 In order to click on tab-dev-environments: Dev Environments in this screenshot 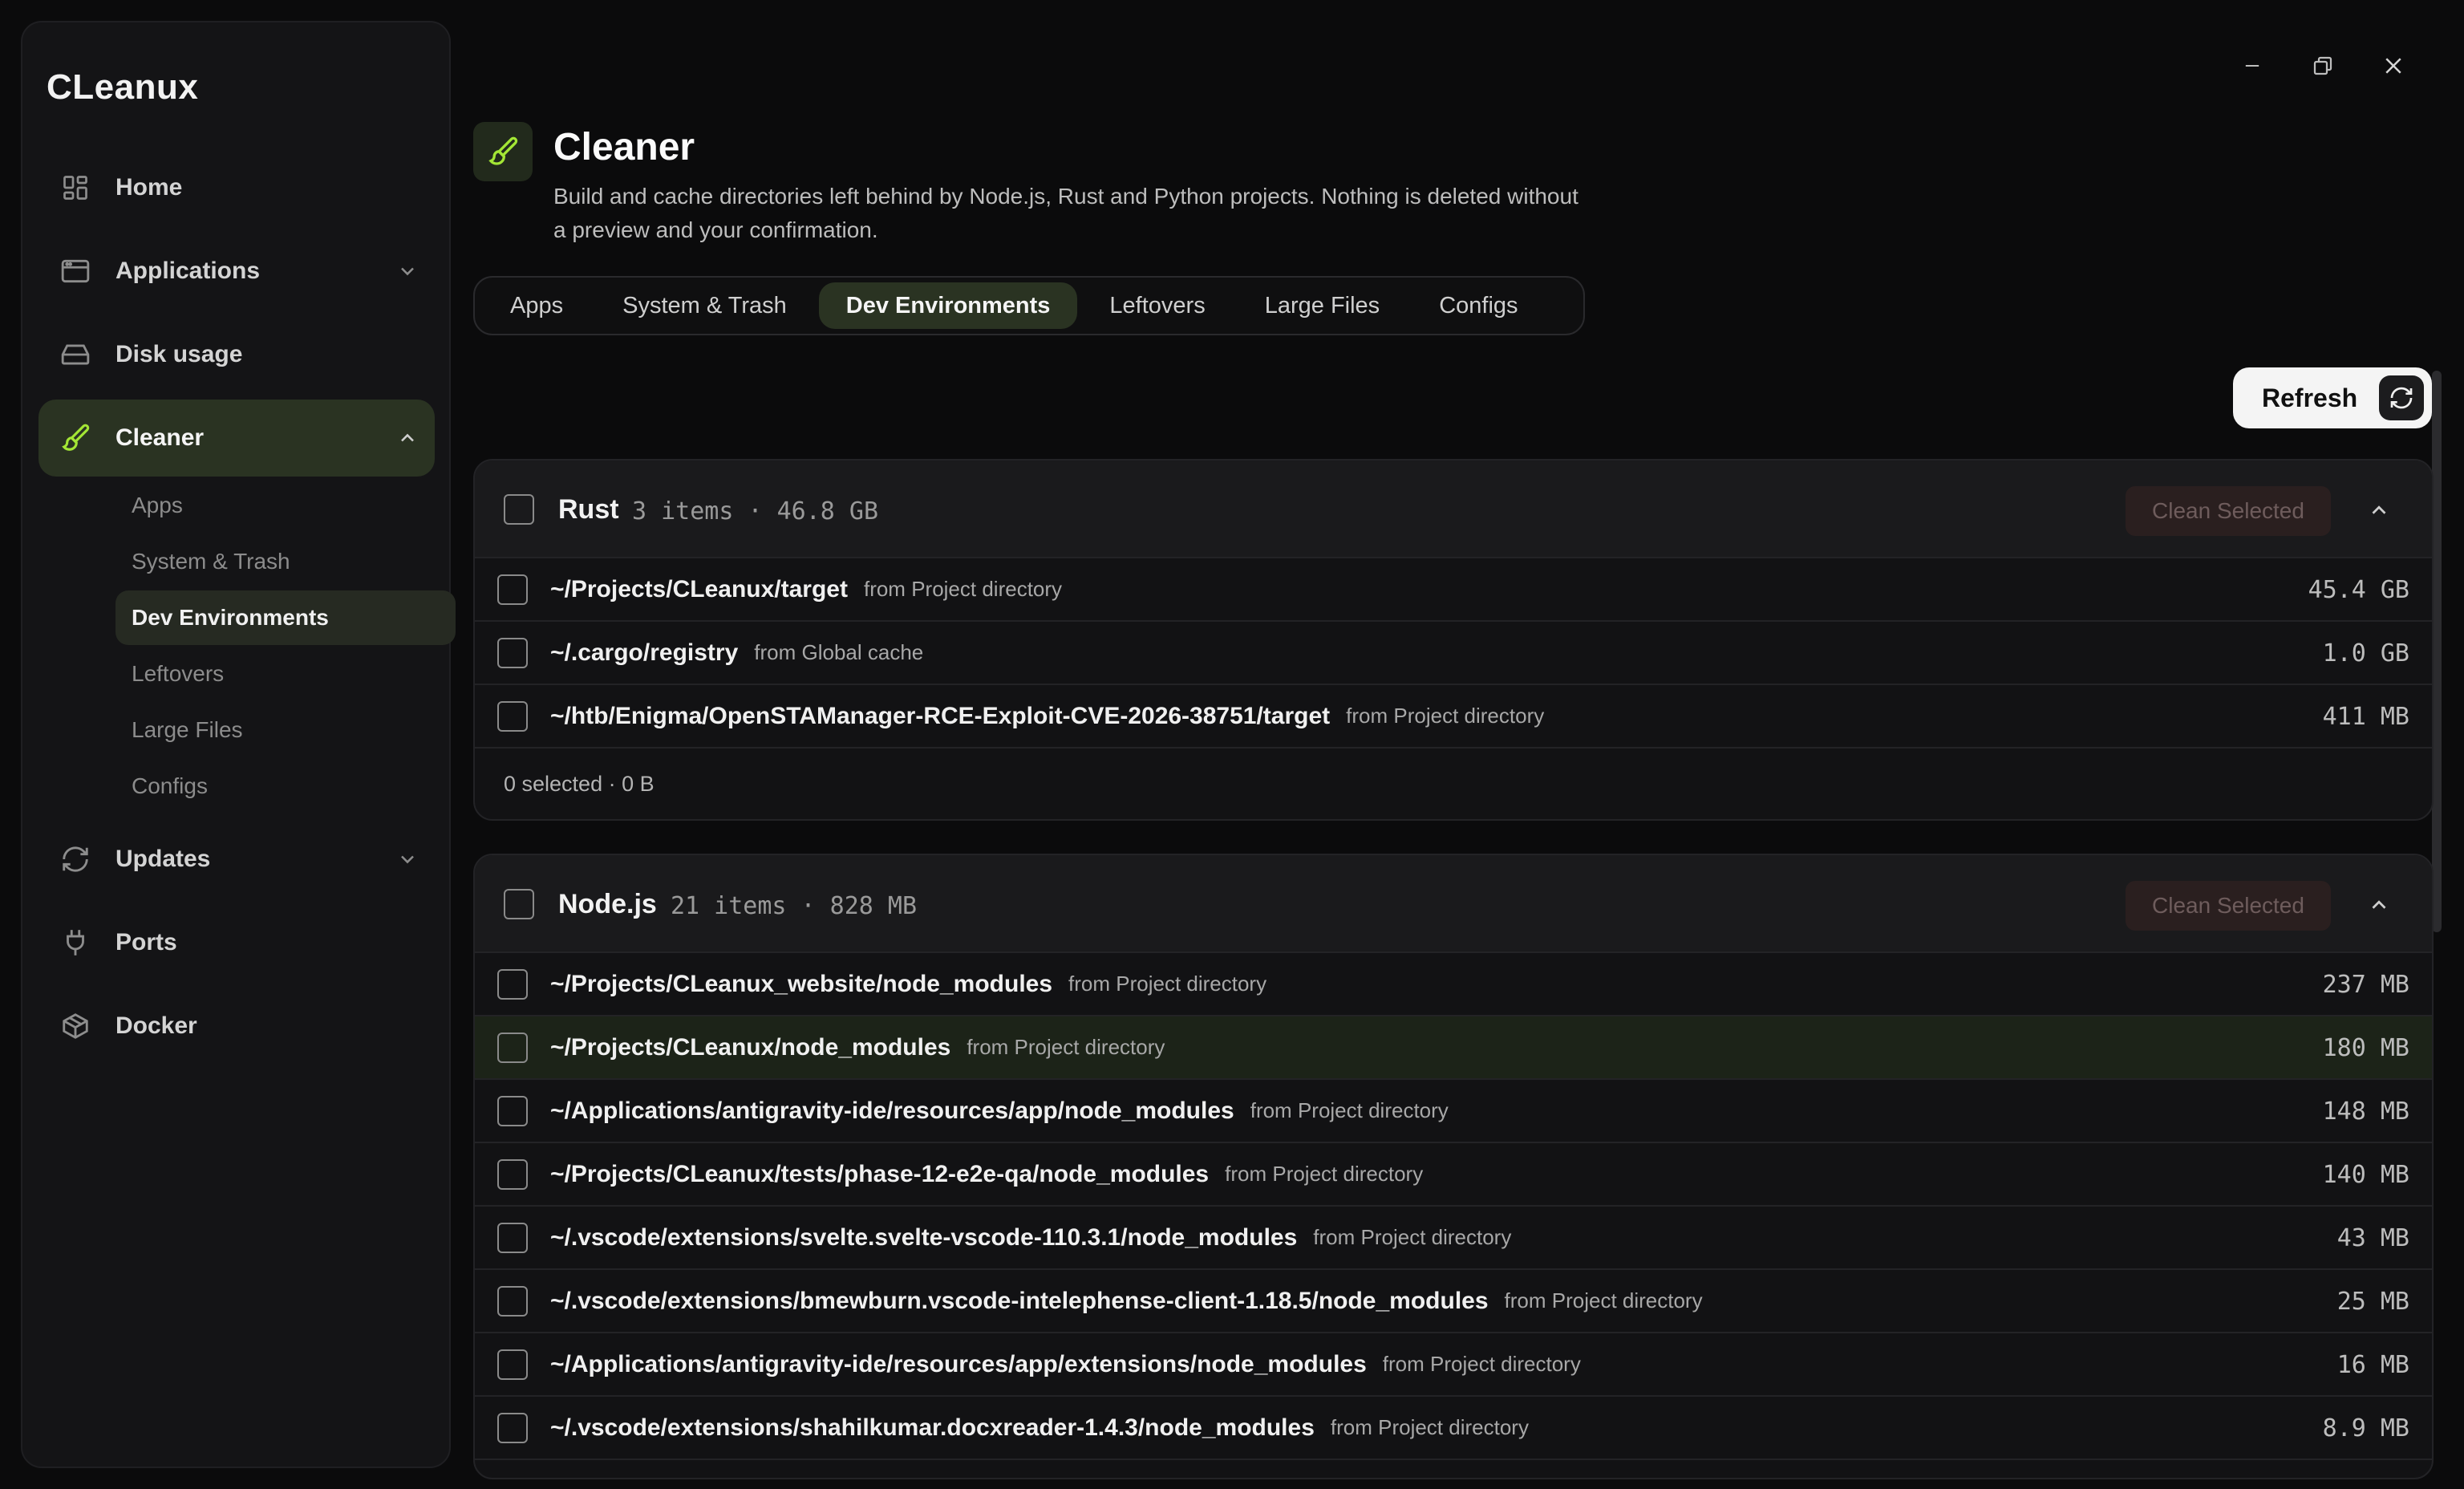, I will do `click(948, 305)`.